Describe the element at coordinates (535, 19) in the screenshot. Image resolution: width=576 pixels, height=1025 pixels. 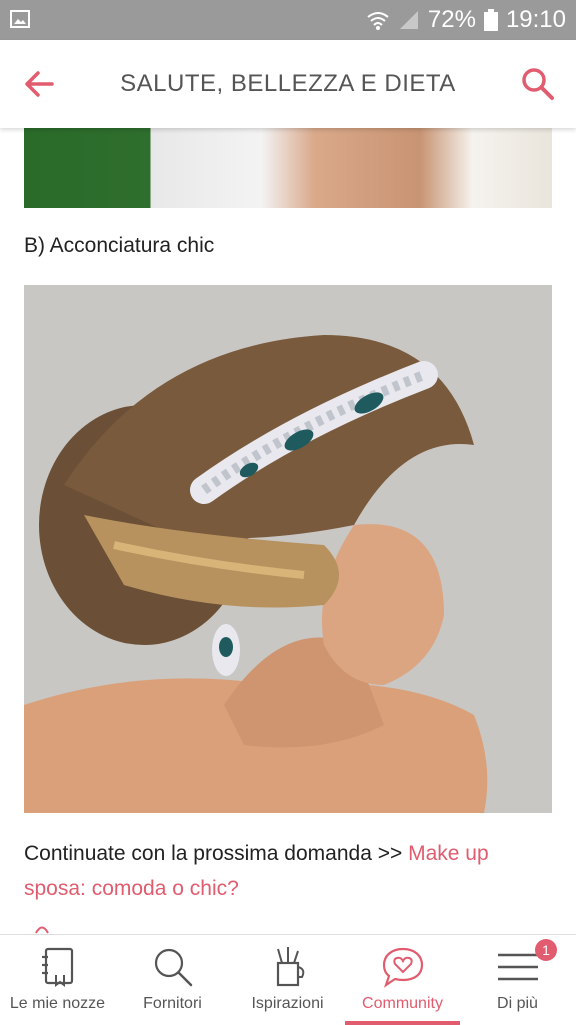
I see `clock: 19:10` at that location.